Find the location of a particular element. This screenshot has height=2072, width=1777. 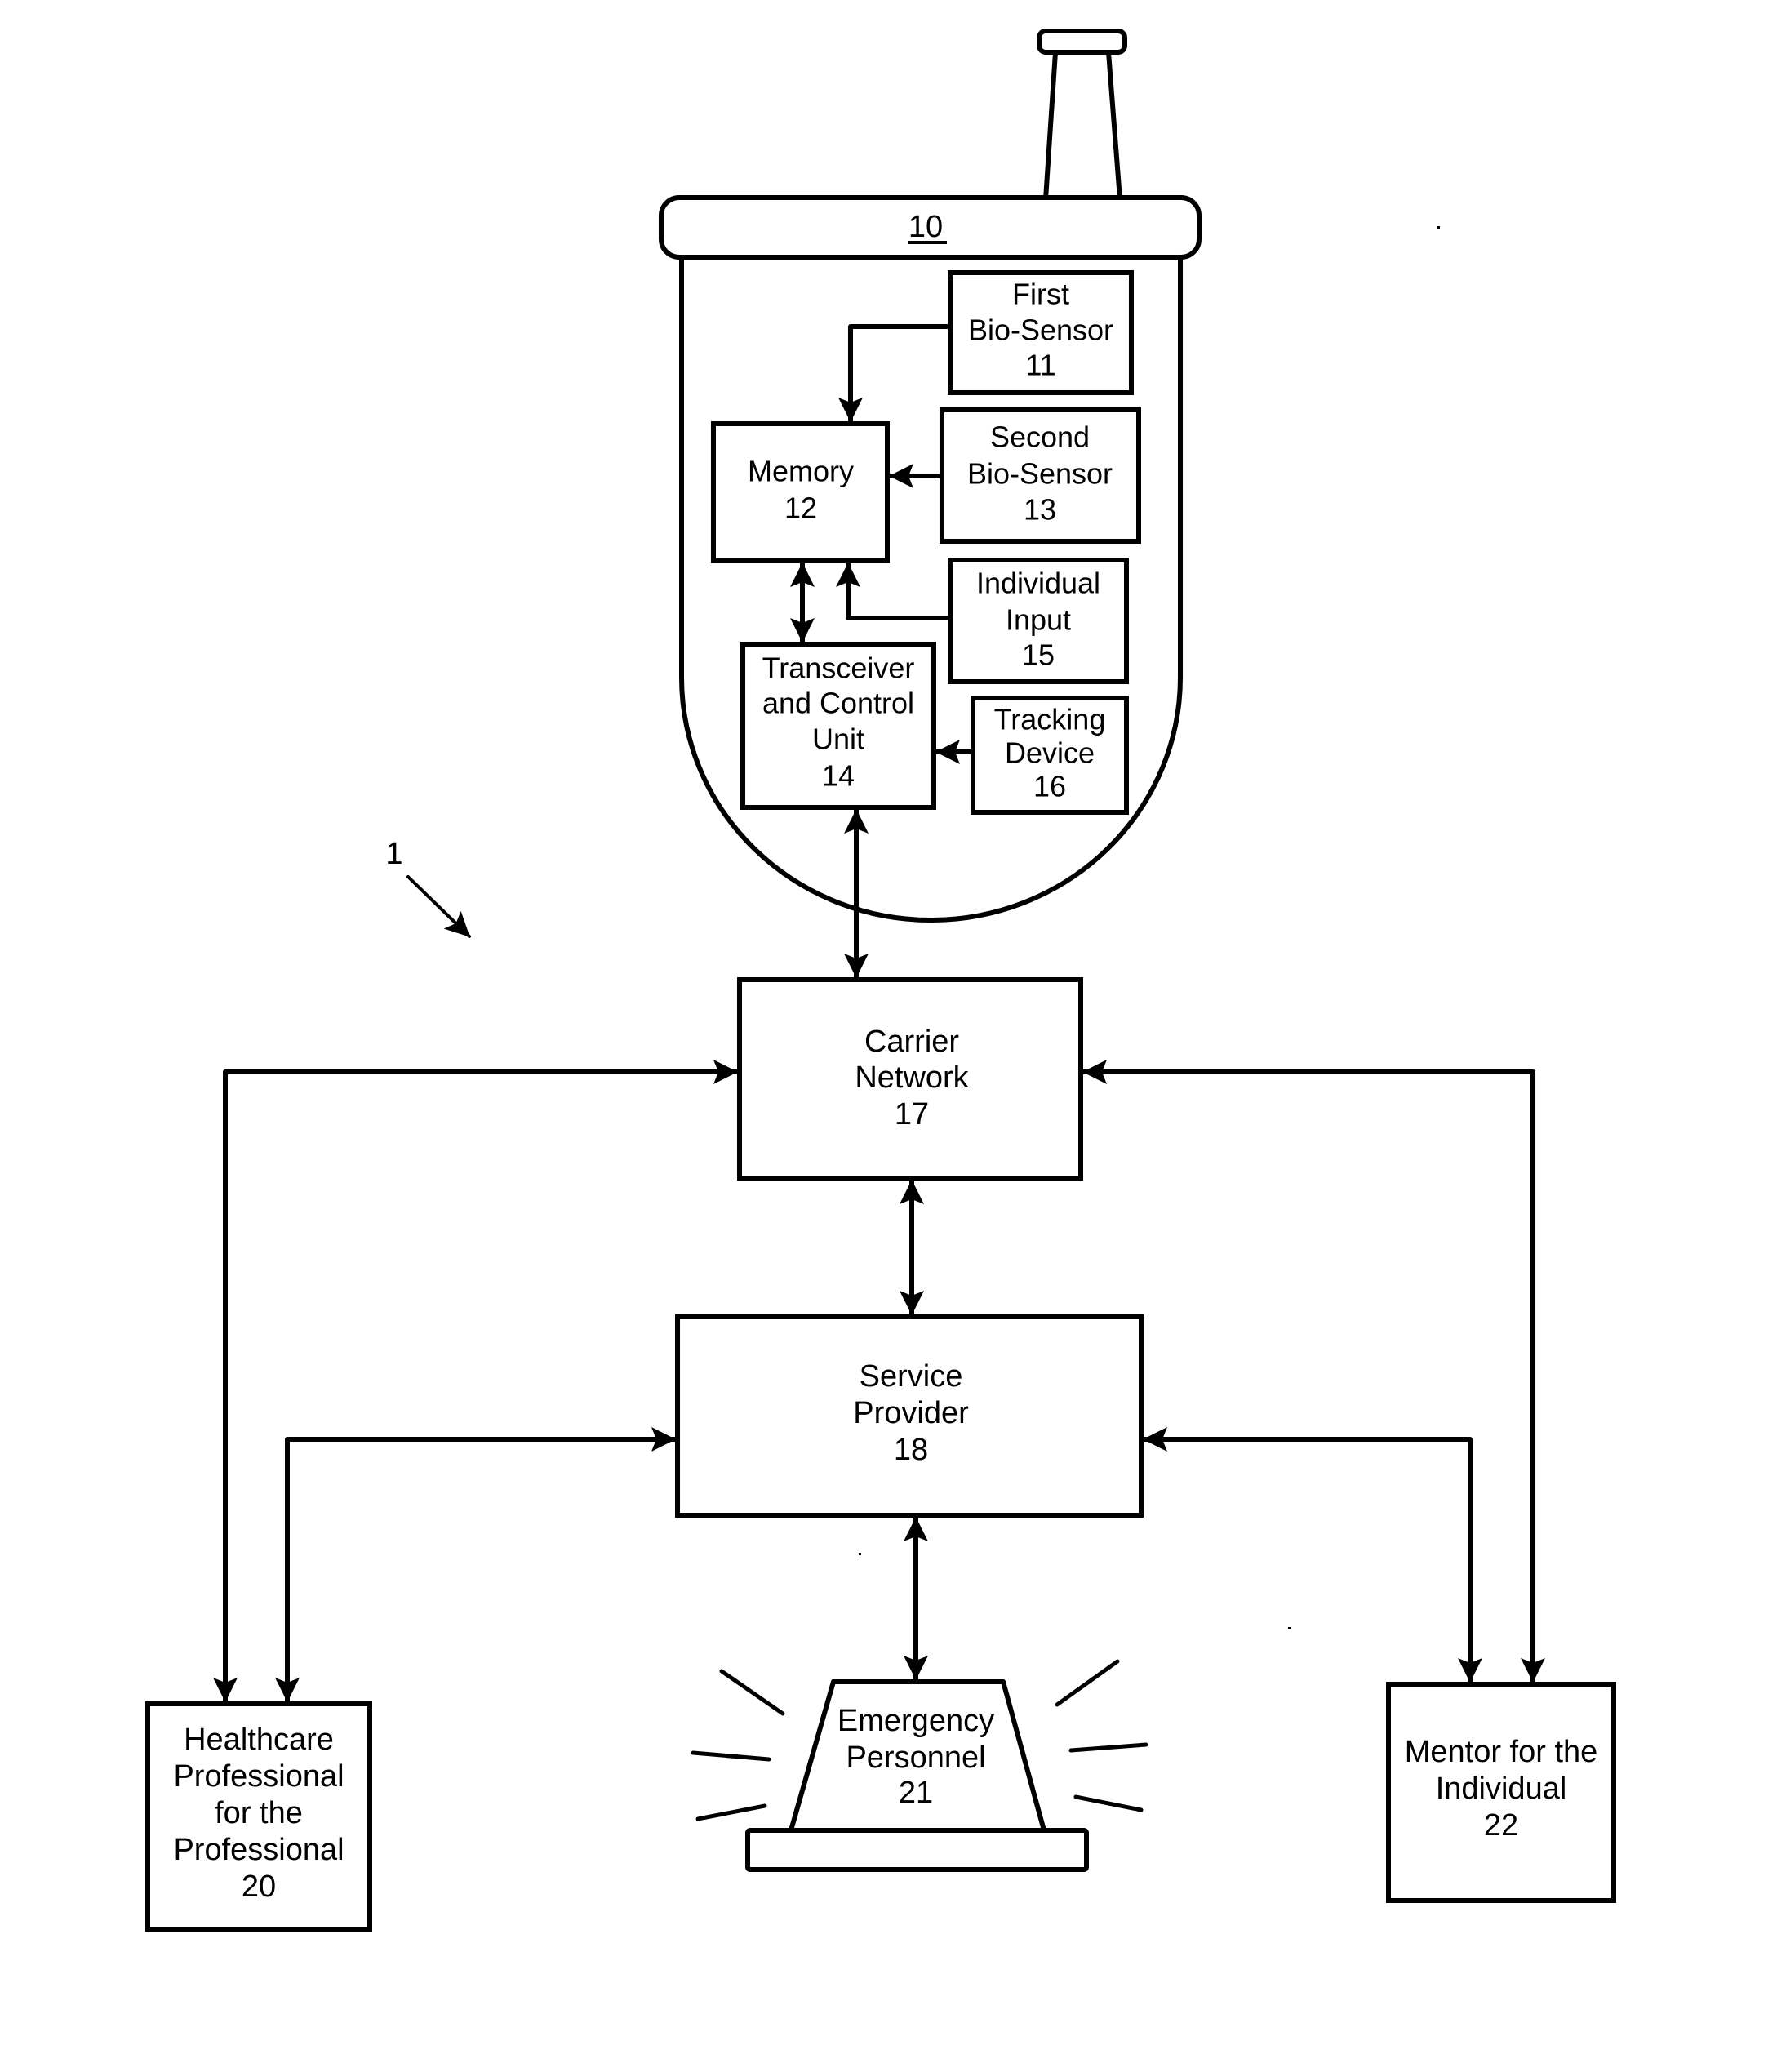

connector-service-mentor is located at coordinates (1312, 1555).